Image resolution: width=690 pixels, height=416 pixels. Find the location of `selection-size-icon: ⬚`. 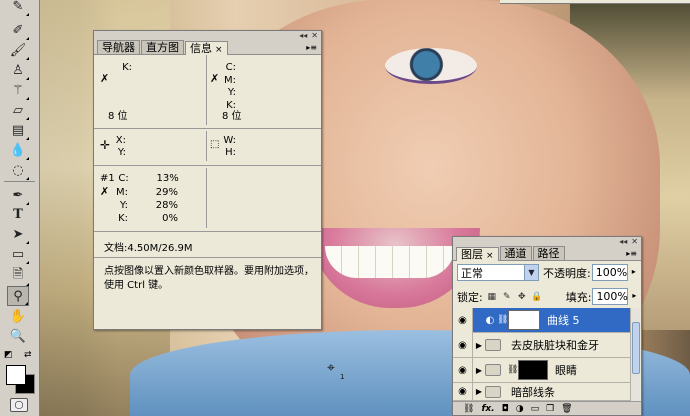

selection-size-icon: ⬚ is located at coordinates (215, 144).